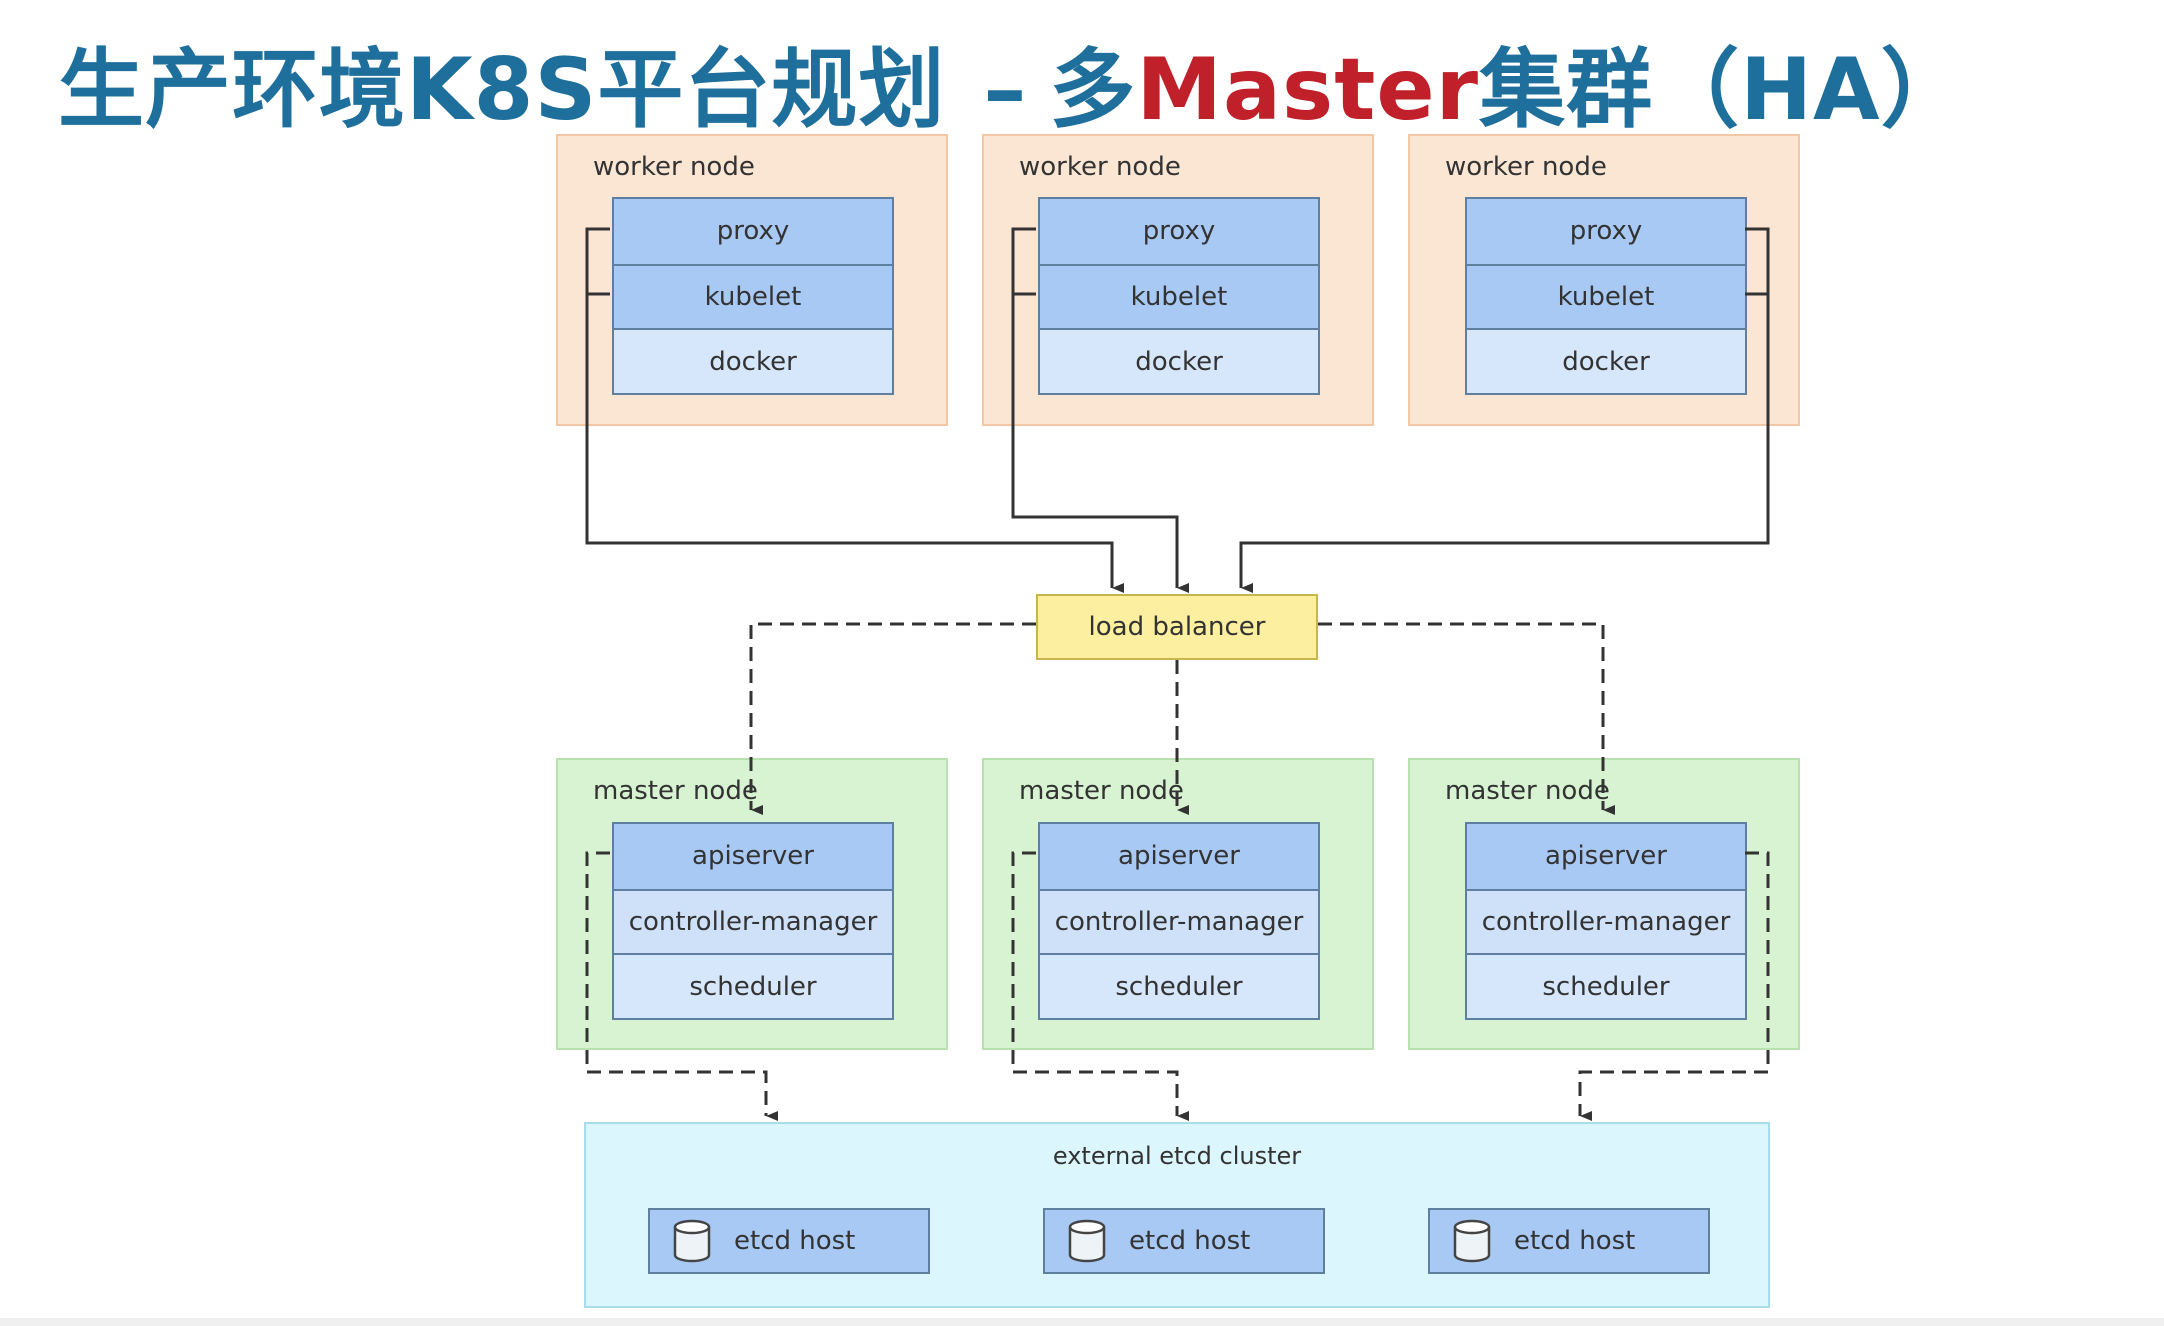 This screenshot has height=1326, width=2164. Describe the element at coordinates (1100, 986) in the screenshot. I see `master-2-to-etcd` at that location.